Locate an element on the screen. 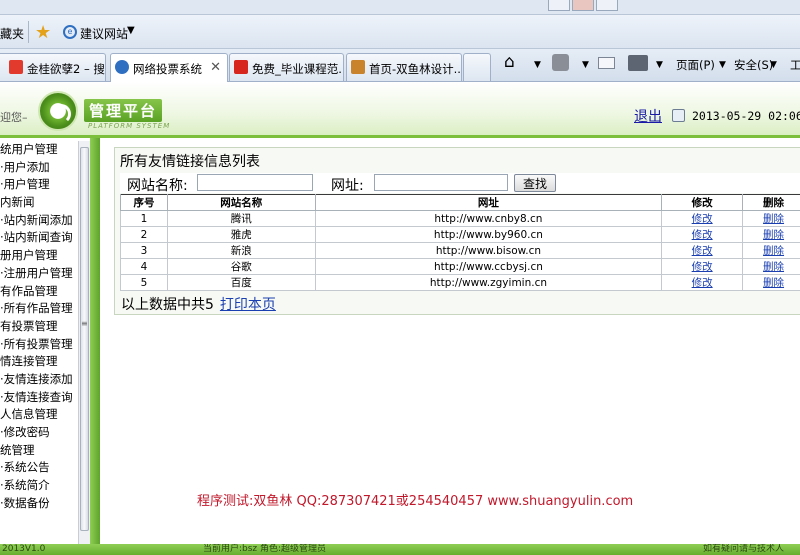 This screenshot has height=555, width=800. site-name-cell: 谷歌 is located at coordinates (241, 266).